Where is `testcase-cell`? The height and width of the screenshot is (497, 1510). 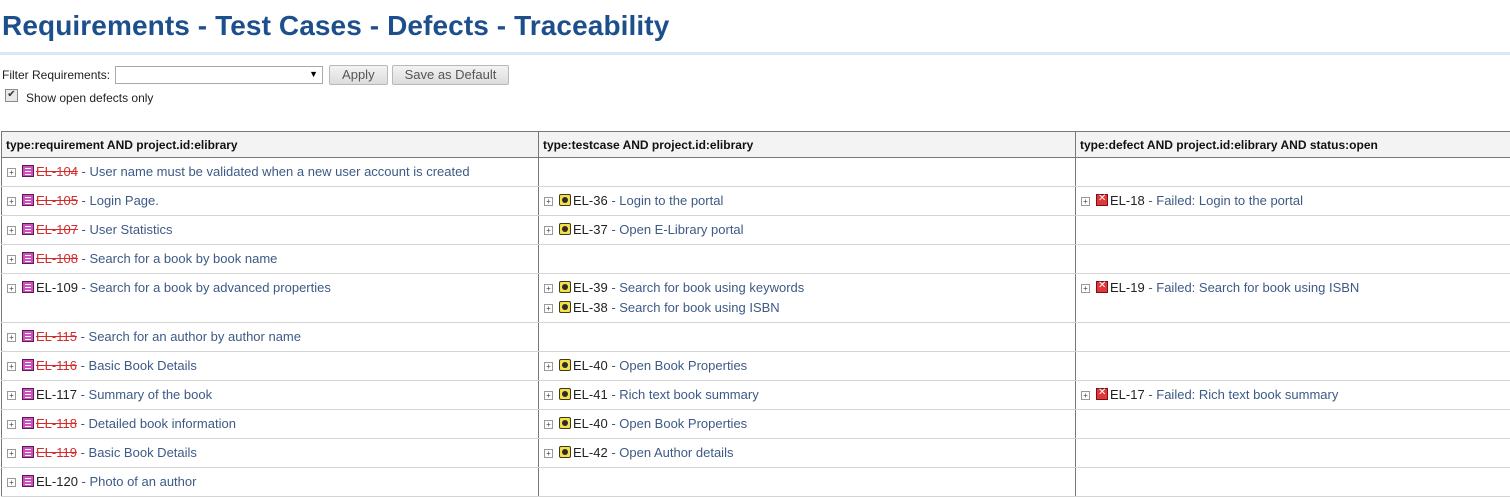
testcase-cell is located at coordinates (807, 172).